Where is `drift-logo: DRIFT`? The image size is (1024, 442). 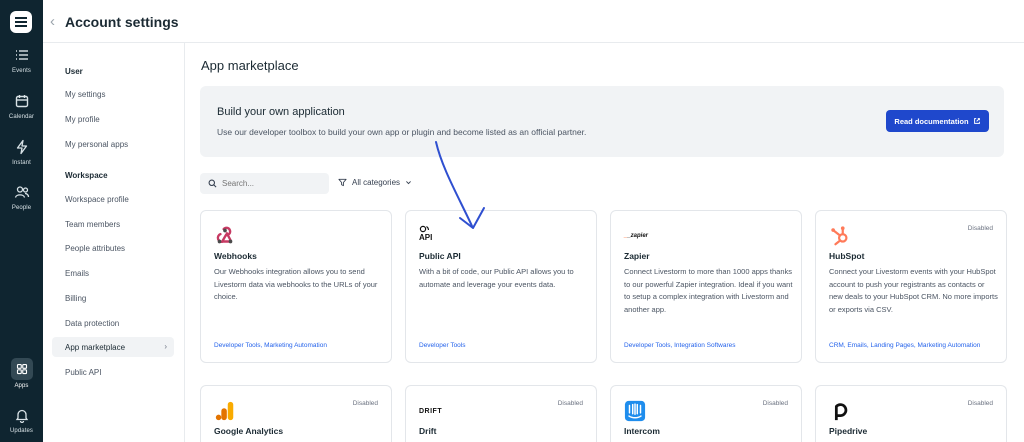
drift-logo: DRIFT is located at coordinates (431, 411).